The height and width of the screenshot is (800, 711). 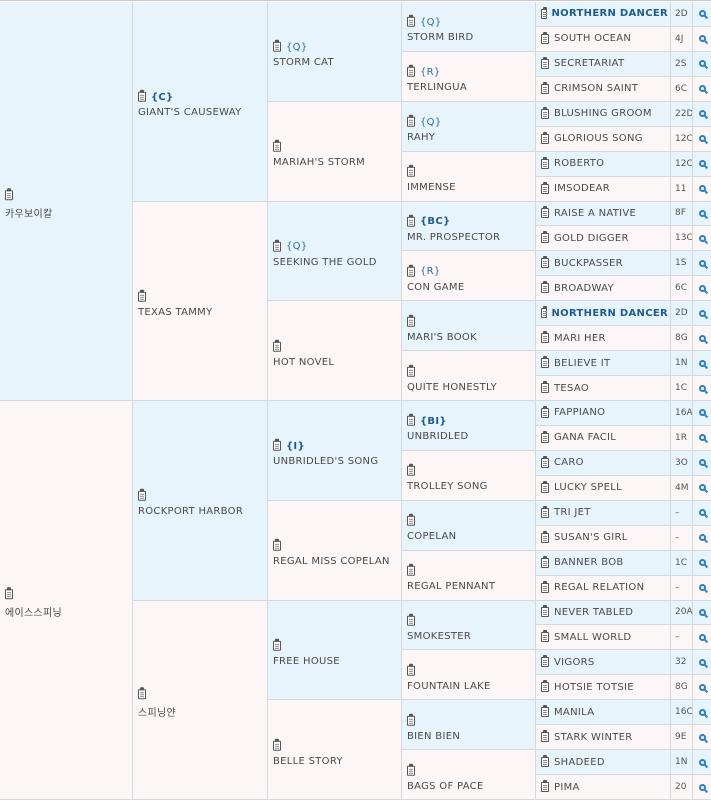 I want to click on horse-name: STORM CAT, so click(x=335, y=62).